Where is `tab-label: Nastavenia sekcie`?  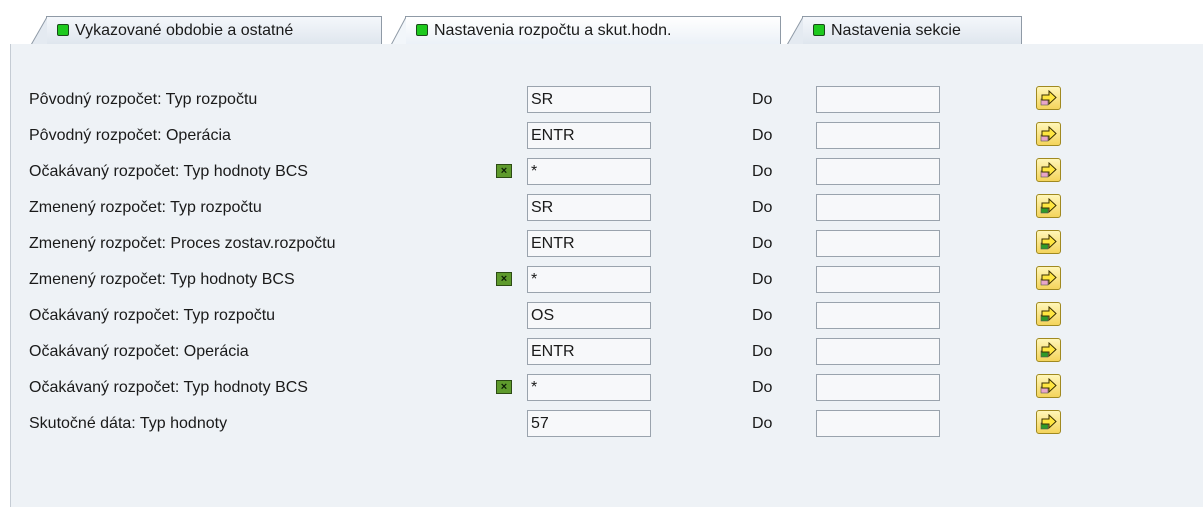 tab-label: Nastavenia sekcie is located at coordinates (896, 30).